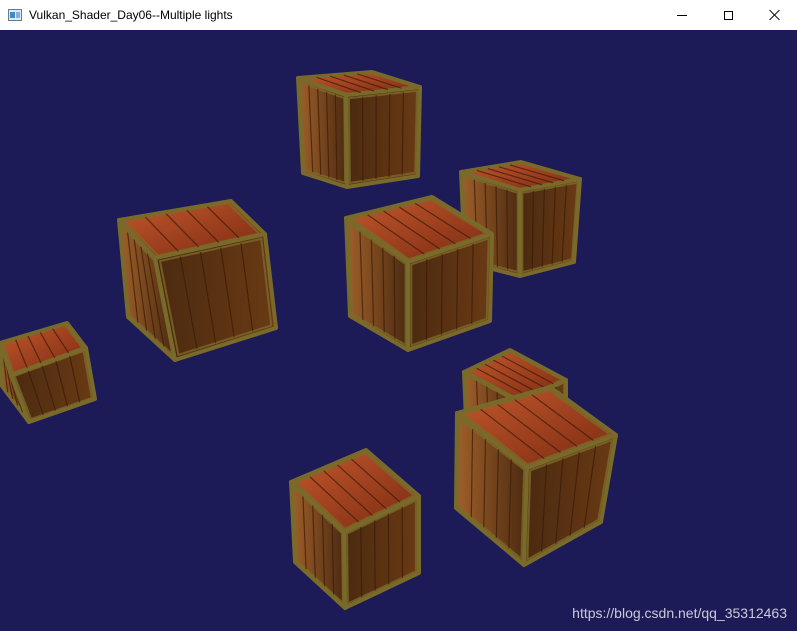 Image resolution: width=797 pixels, height=631 pixels. I want to click on maximize-button, so click(728, 15).